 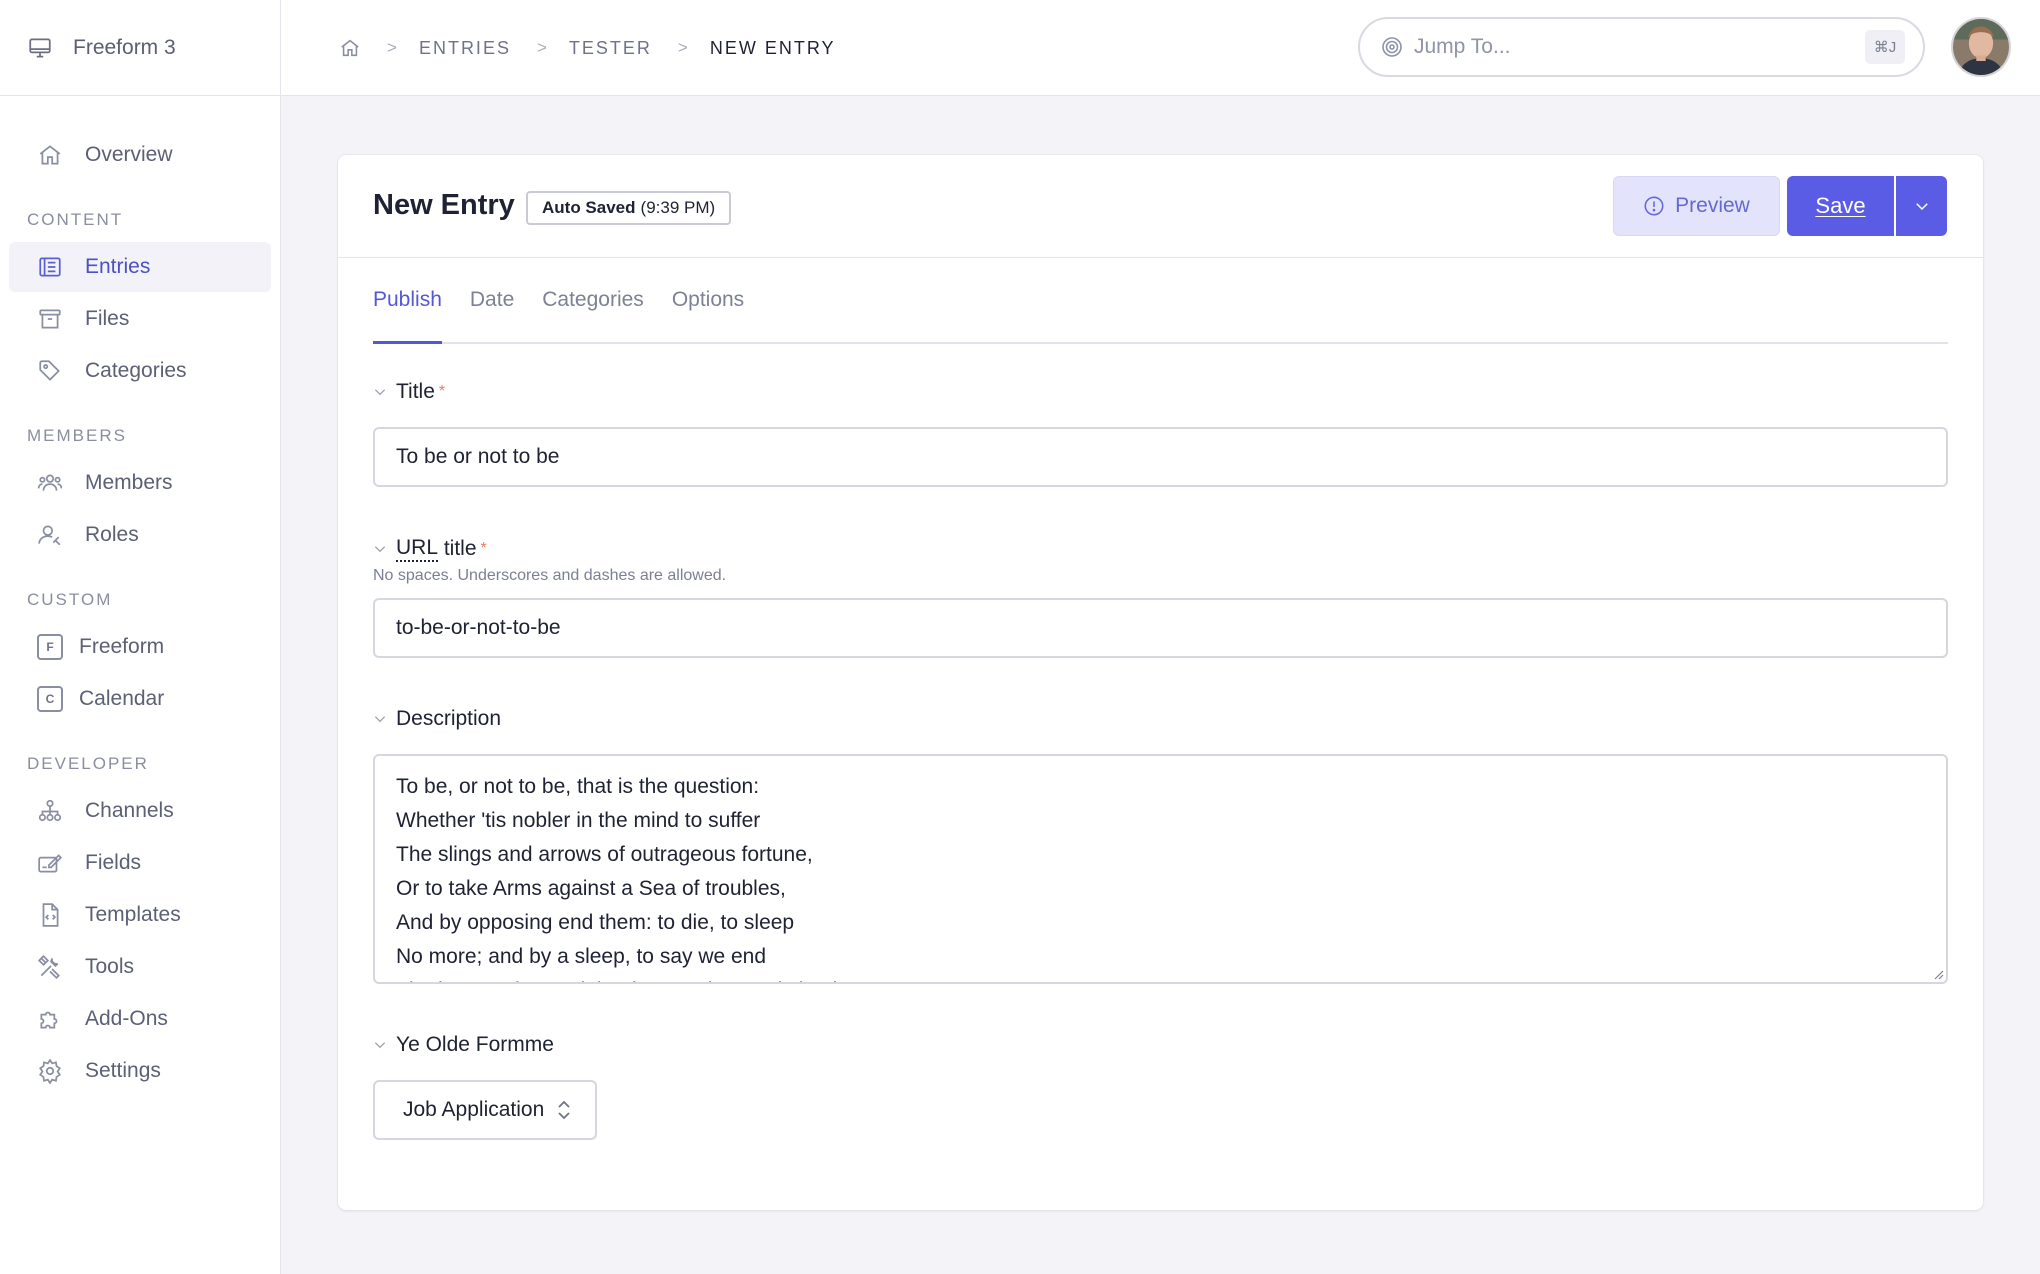 I want to click on sidebar-item-label: Tools, so click(x=110, y=966).